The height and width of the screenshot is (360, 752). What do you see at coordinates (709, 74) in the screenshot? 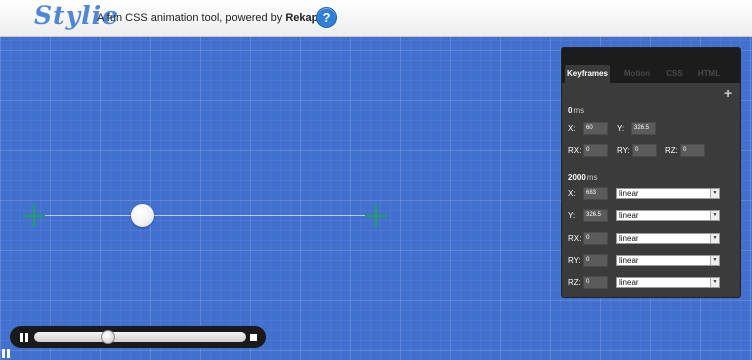
I see `tab-html: HTML` at bounding box center [709, 74].